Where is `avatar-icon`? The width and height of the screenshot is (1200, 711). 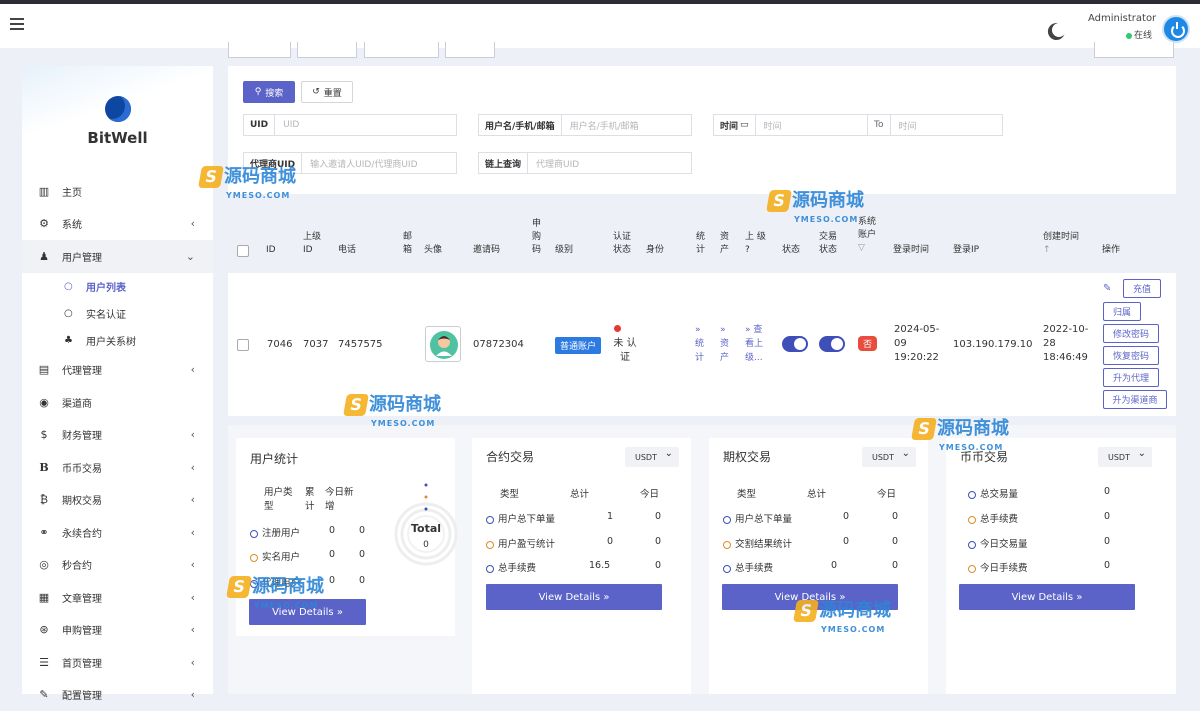
avatar-icon is located at coordinates (443, 344).